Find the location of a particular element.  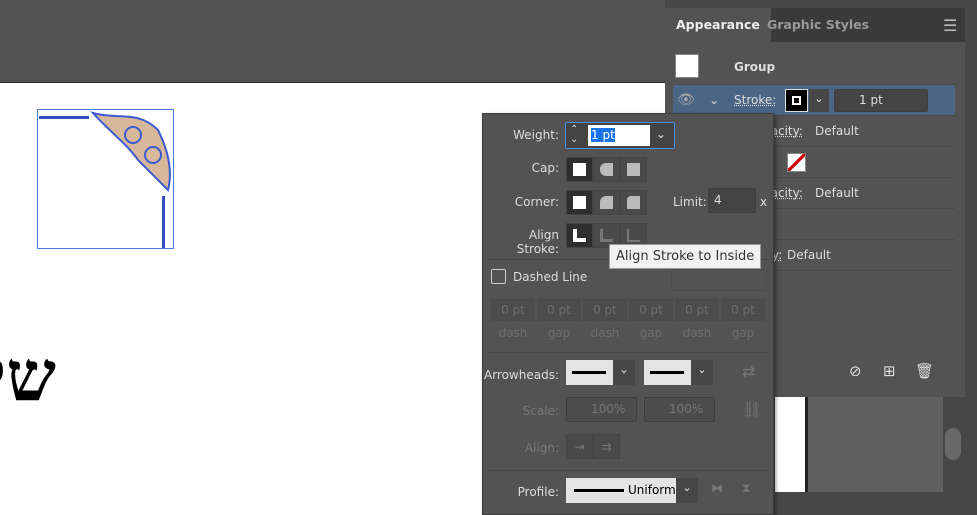

group-thumbnail is located at coordinates (687, 66).